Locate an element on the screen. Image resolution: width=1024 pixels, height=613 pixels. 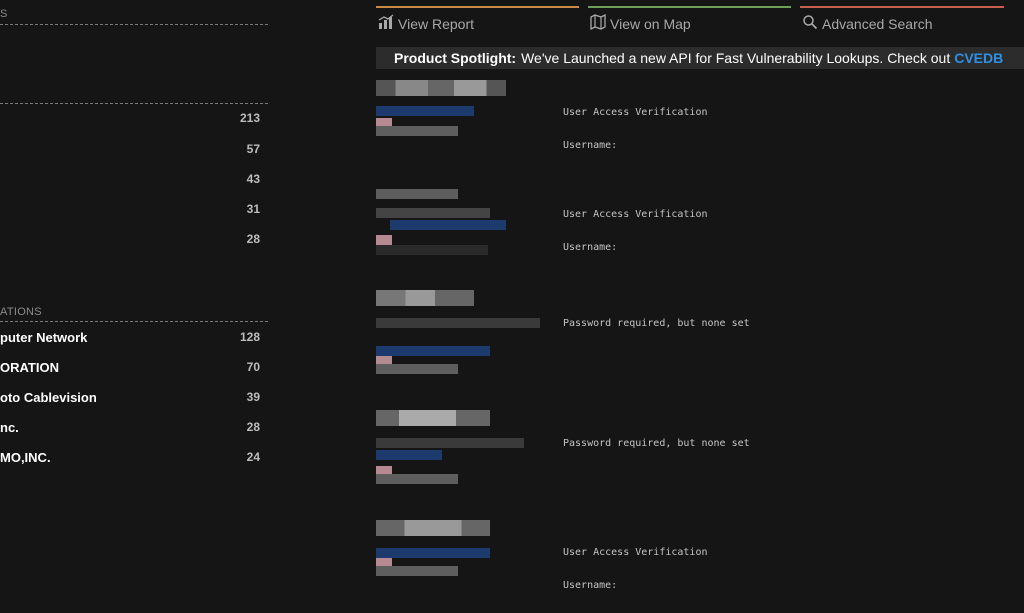
map-icon is located at coordinates (598, 23).